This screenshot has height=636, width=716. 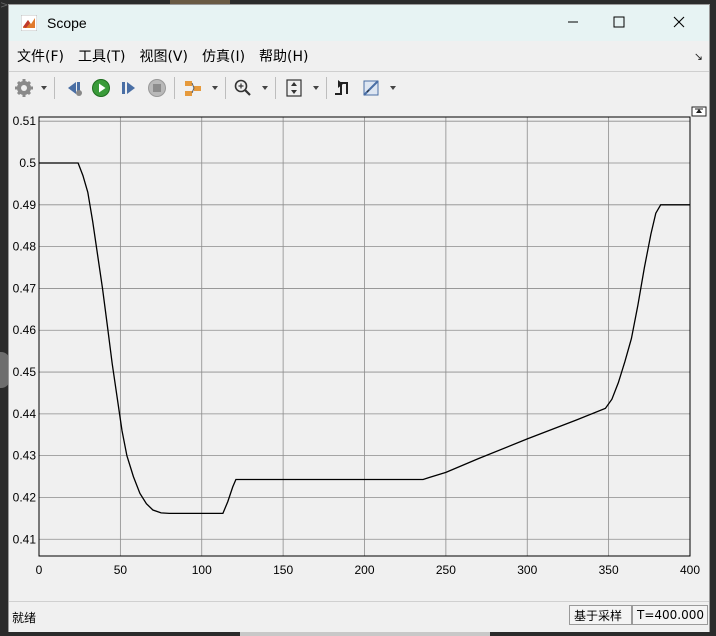 I want to click on measurements-icon, so click(x=371, y=88).